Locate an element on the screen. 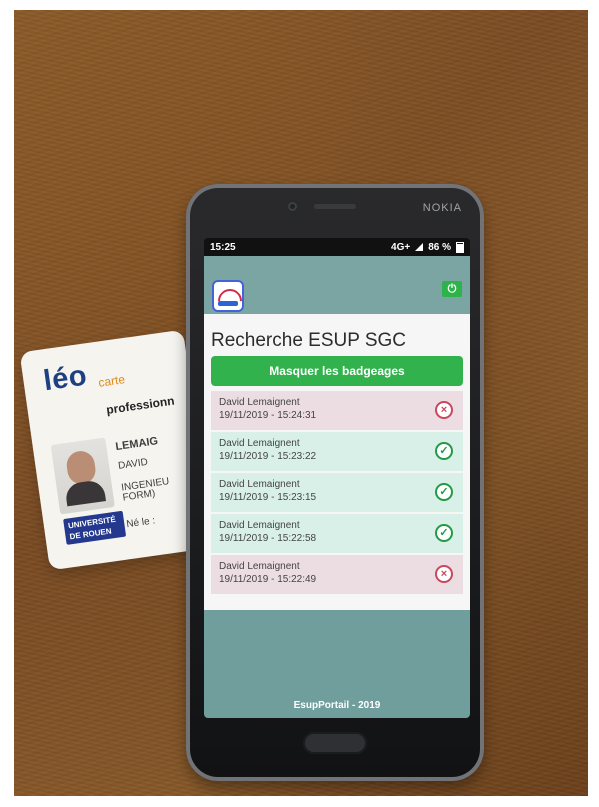 This screenshot has width=599, height=807. card-logo: léo is located at coordinates (65, 378).